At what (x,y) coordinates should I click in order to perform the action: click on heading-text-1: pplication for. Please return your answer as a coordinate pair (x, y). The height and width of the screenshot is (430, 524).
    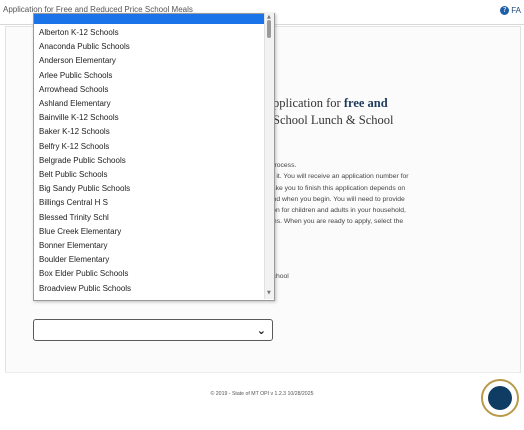
    Looking at the image, I should click on (308, 103).